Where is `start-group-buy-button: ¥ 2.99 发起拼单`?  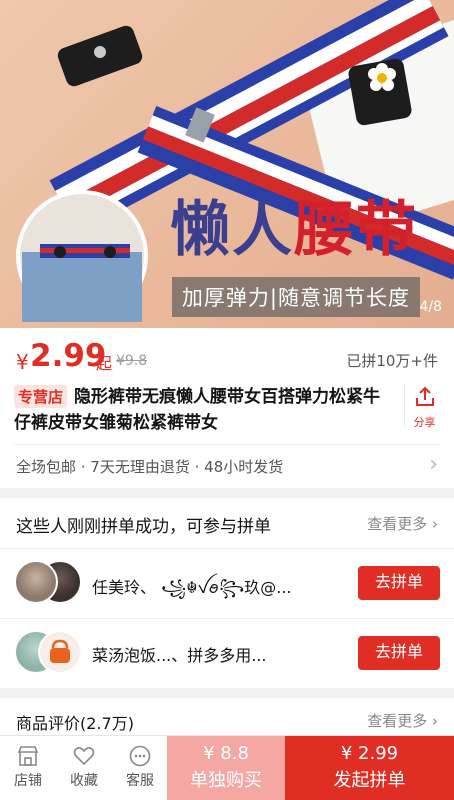
start-group-buy-button: ¥ 2.99 发起拼单 is located at coordinates (369, 768).